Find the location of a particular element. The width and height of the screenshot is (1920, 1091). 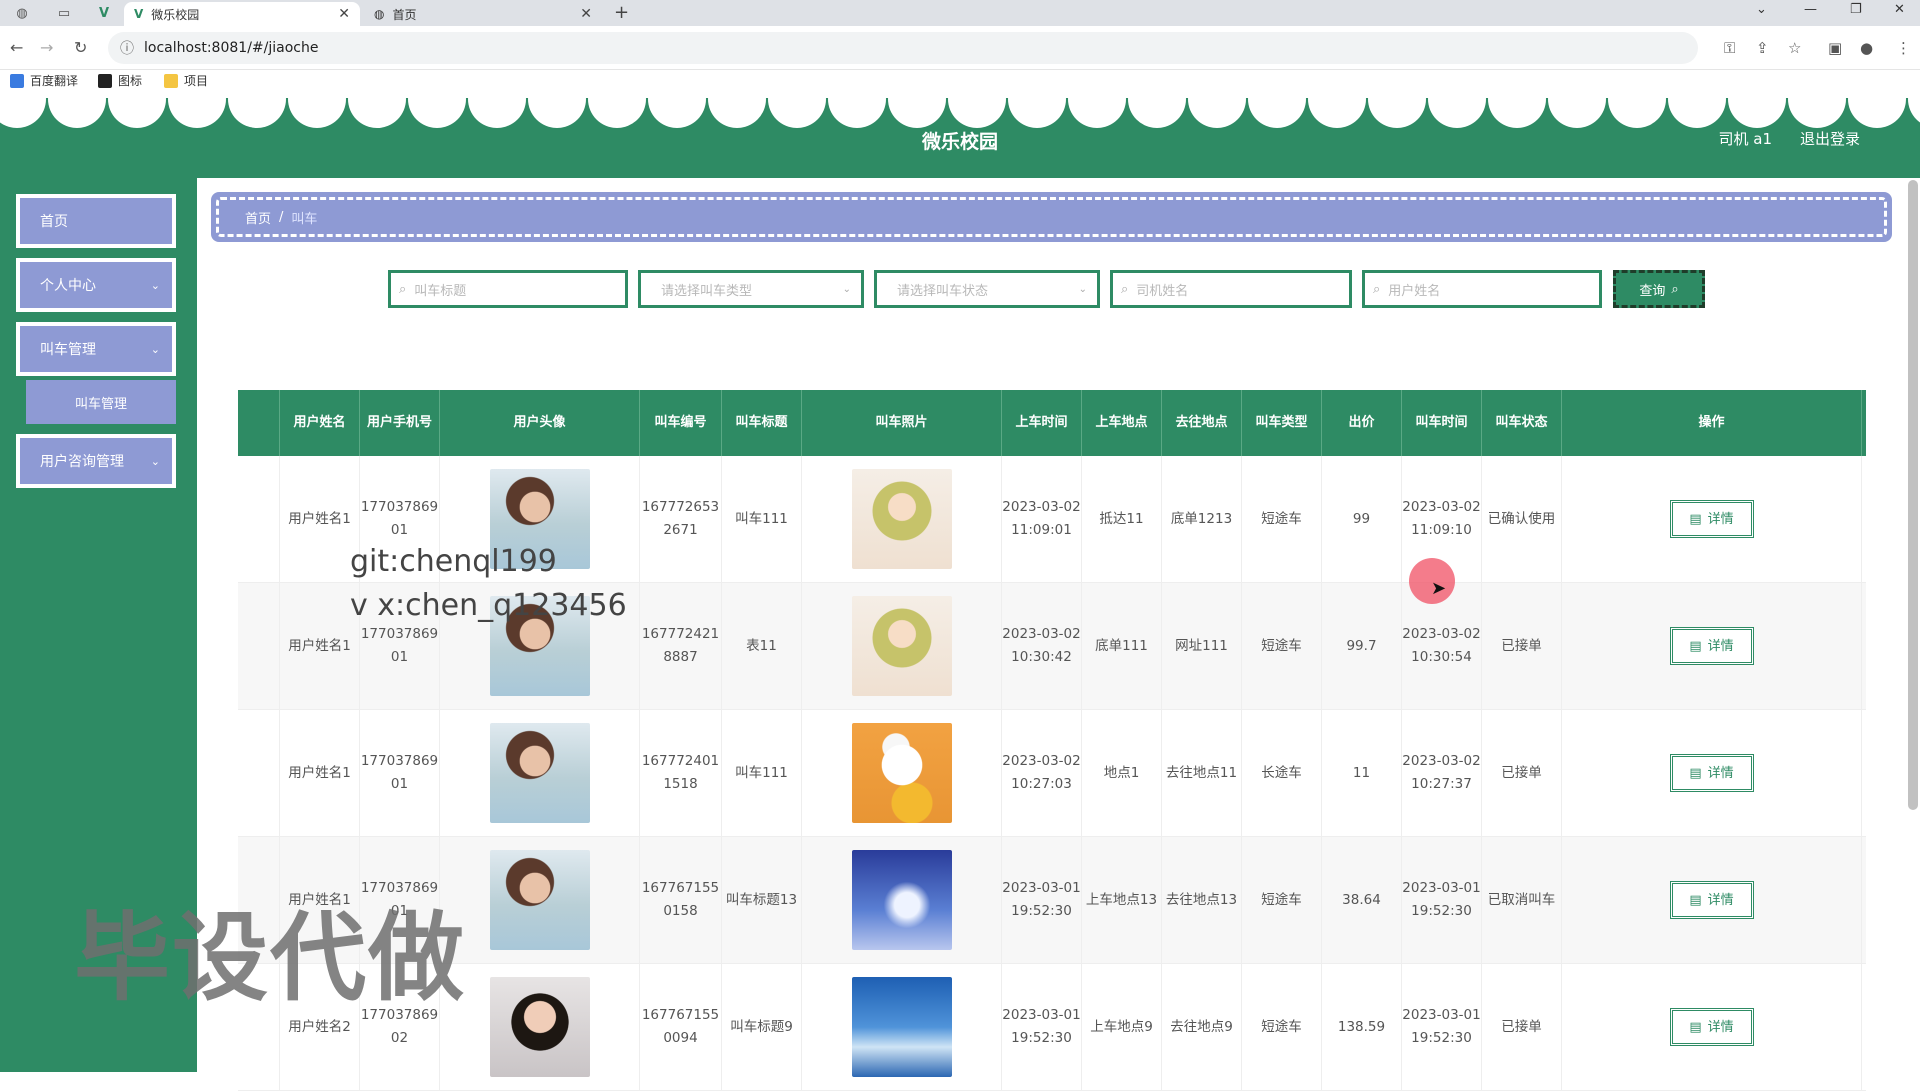

bookmark-project: 项目 is located at coordinates (186, 80).